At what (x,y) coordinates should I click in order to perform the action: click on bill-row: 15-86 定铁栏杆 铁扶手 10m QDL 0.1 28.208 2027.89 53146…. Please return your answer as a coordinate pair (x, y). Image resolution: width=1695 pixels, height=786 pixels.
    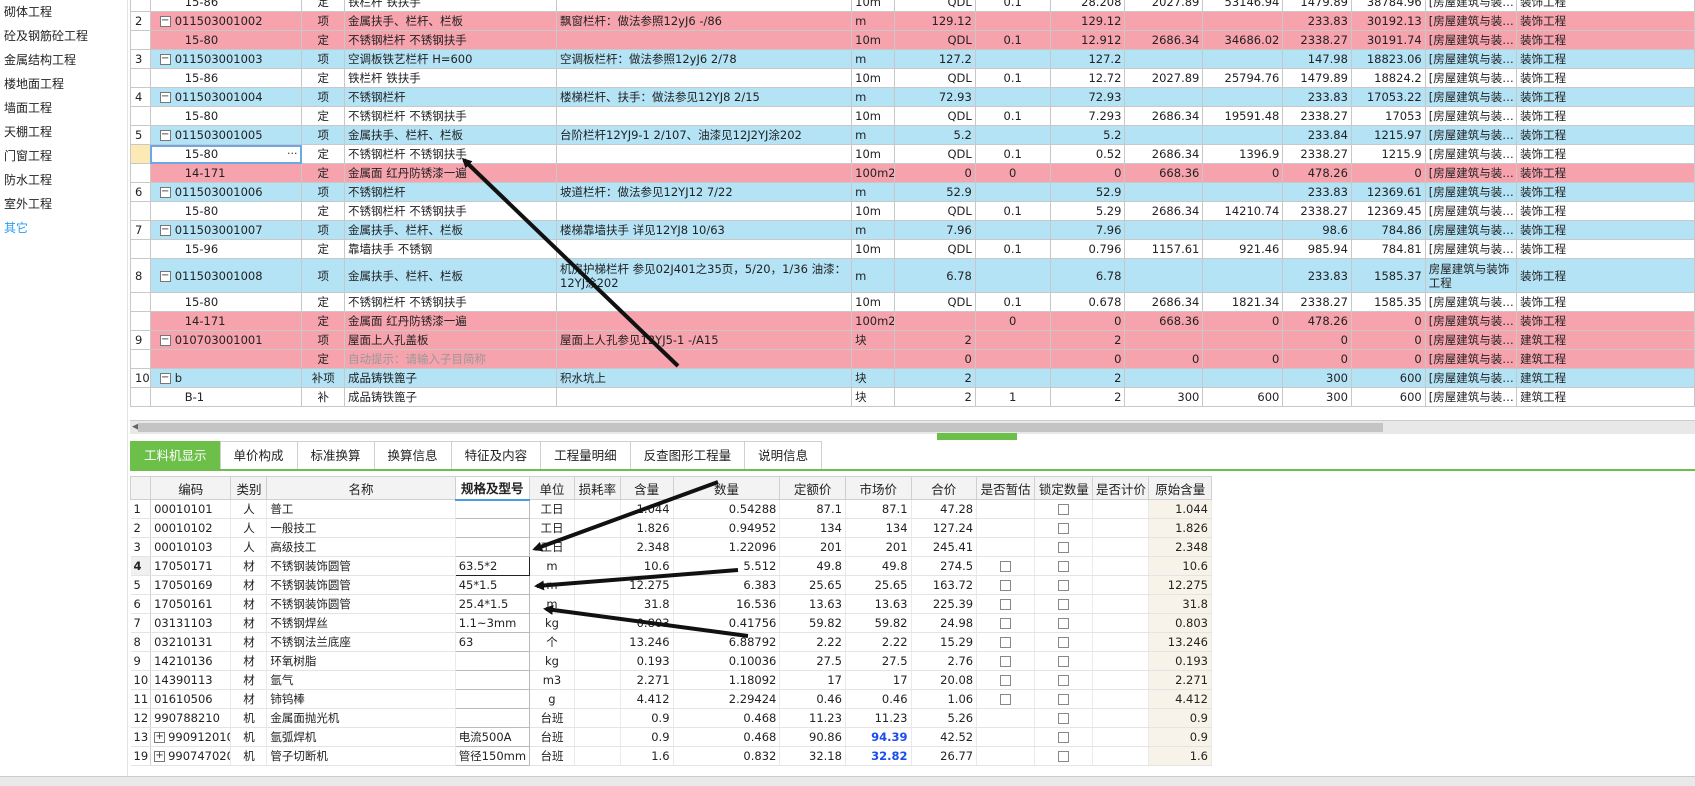
    Looking at the image, I should click on (912, 6).